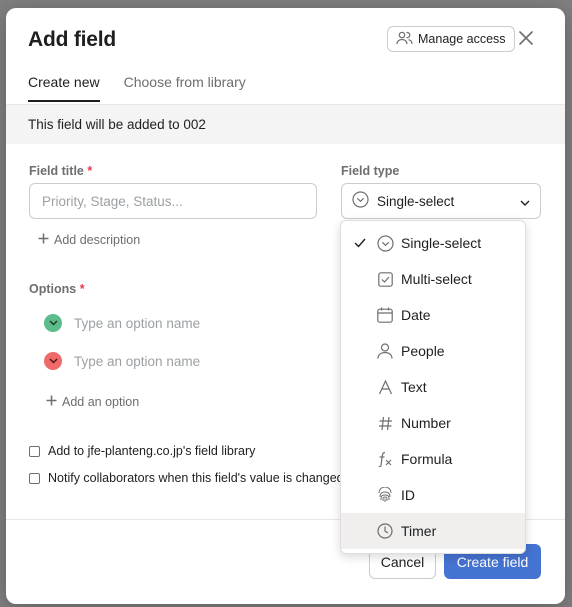 This screenshot has height=607, width=572. What do you see at coordinates (426, 423) in the screenshot?
I see `dropdown-item-label: Number` at bounding box center [426, 423].